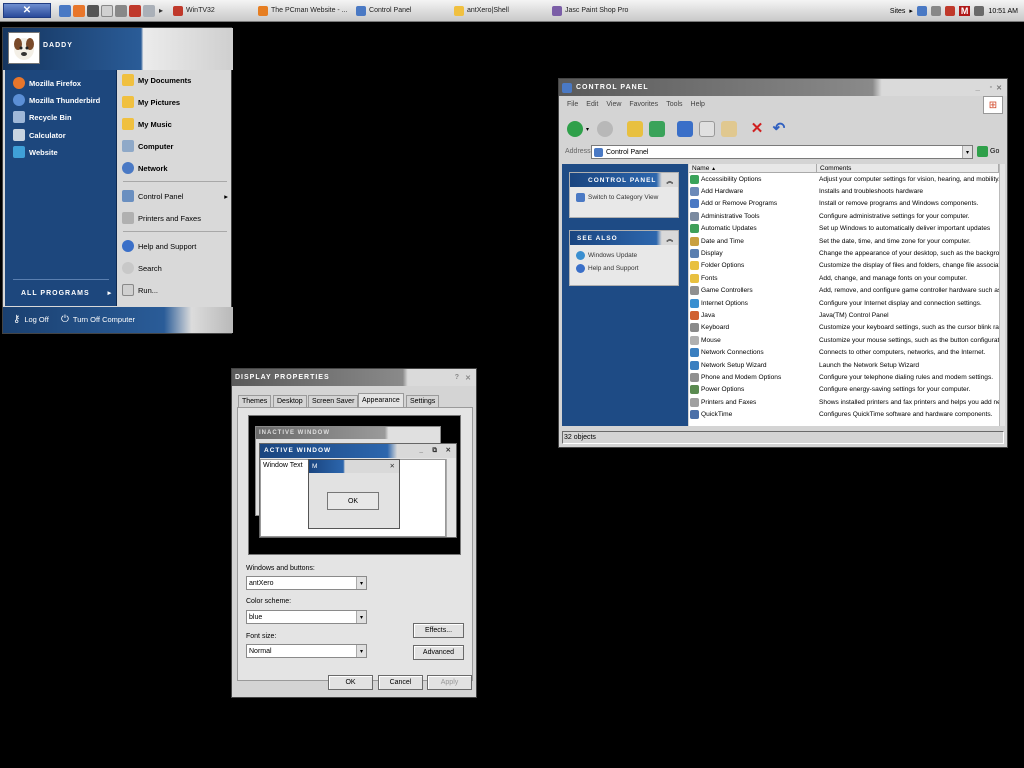  Describe the element at coordinates (1003, 11) in the screenshot. I see `clock: 10:51 AM` at that location.